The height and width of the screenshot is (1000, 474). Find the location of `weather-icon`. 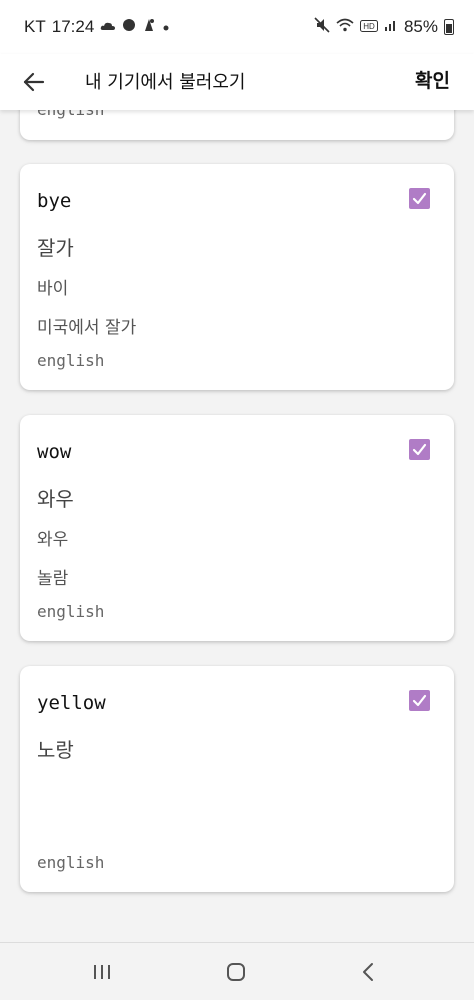

weather-icon is located at coordinates (108, 27).